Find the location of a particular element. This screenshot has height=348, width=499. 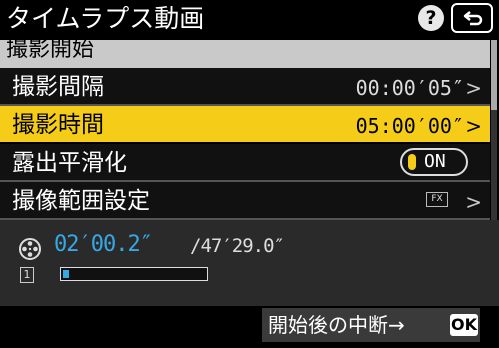

toggle-state: ON is located at coordinates (435, 161).